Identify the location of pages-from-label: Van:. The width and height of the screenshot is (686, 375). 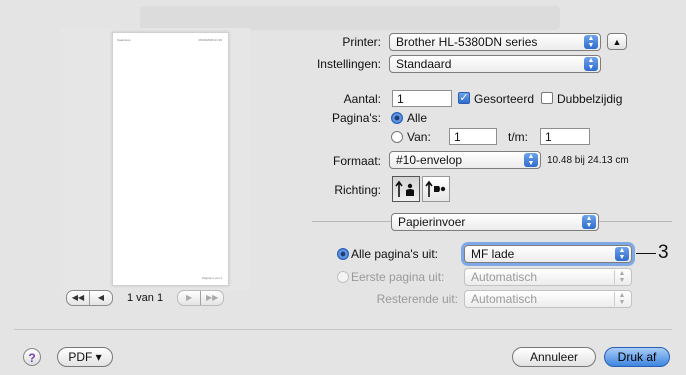
(419, 137).